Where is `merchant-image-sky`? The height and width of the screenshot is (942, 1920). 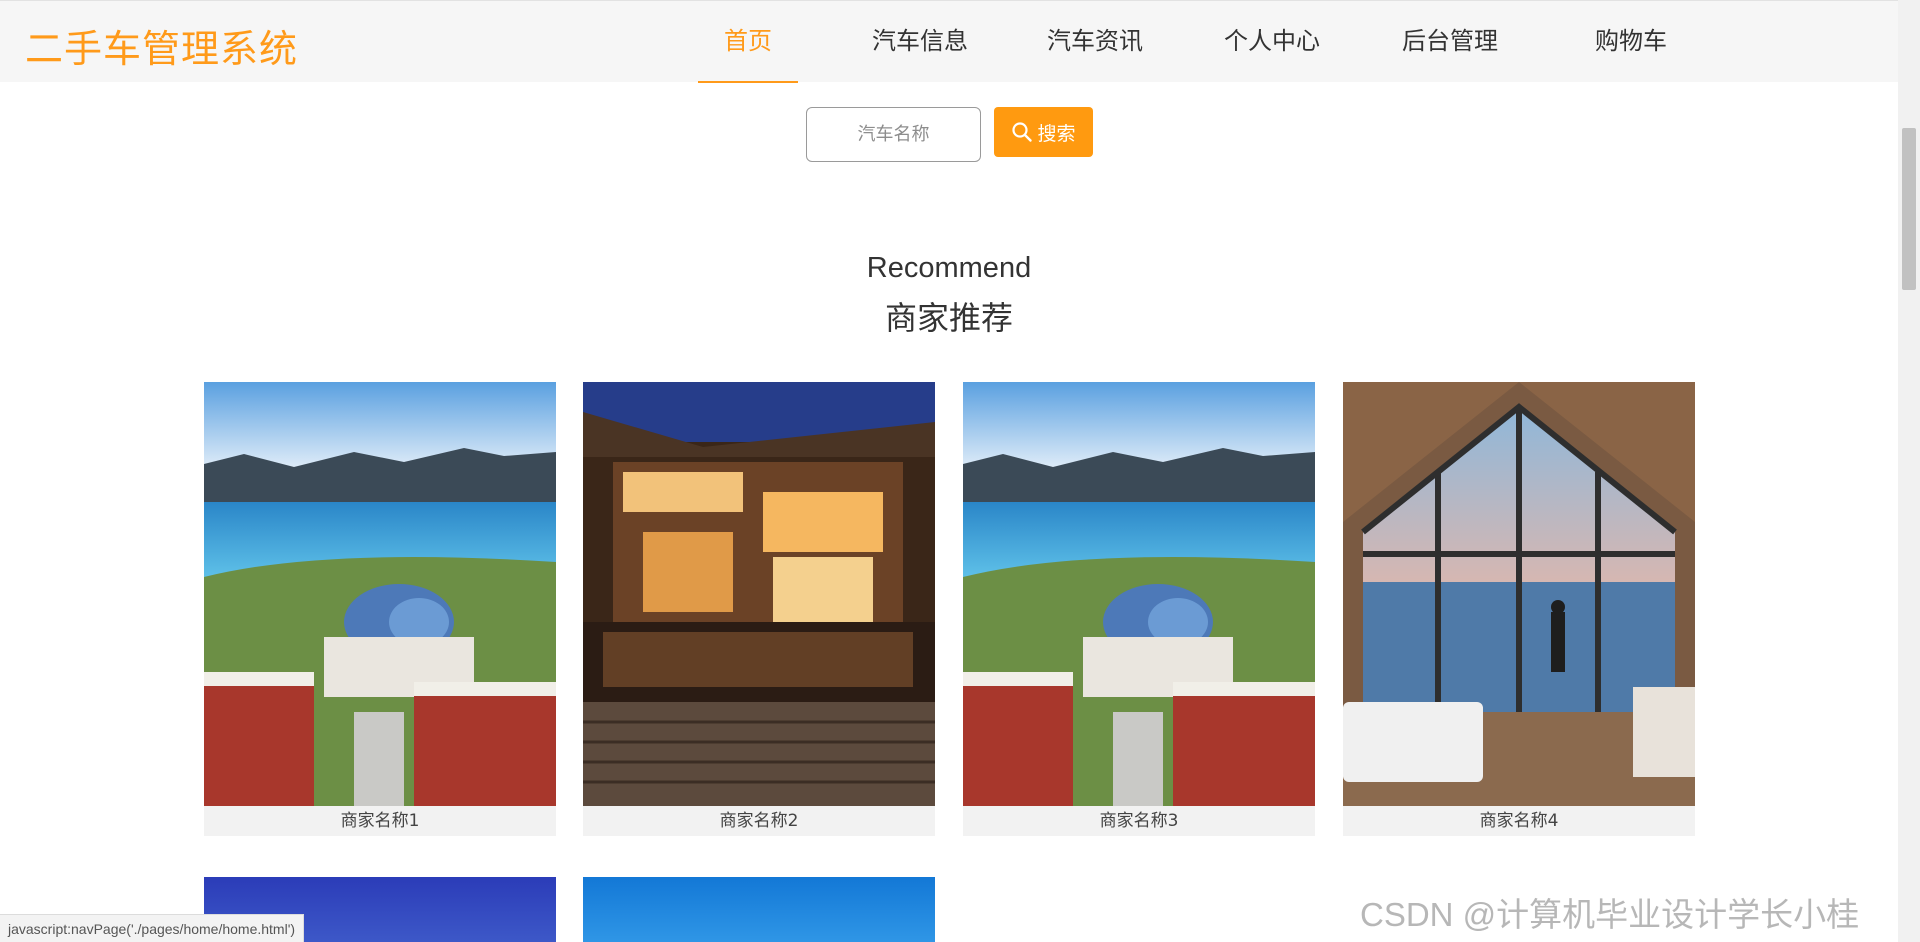
merchant-image-sky is located at coordinates (759, 909).